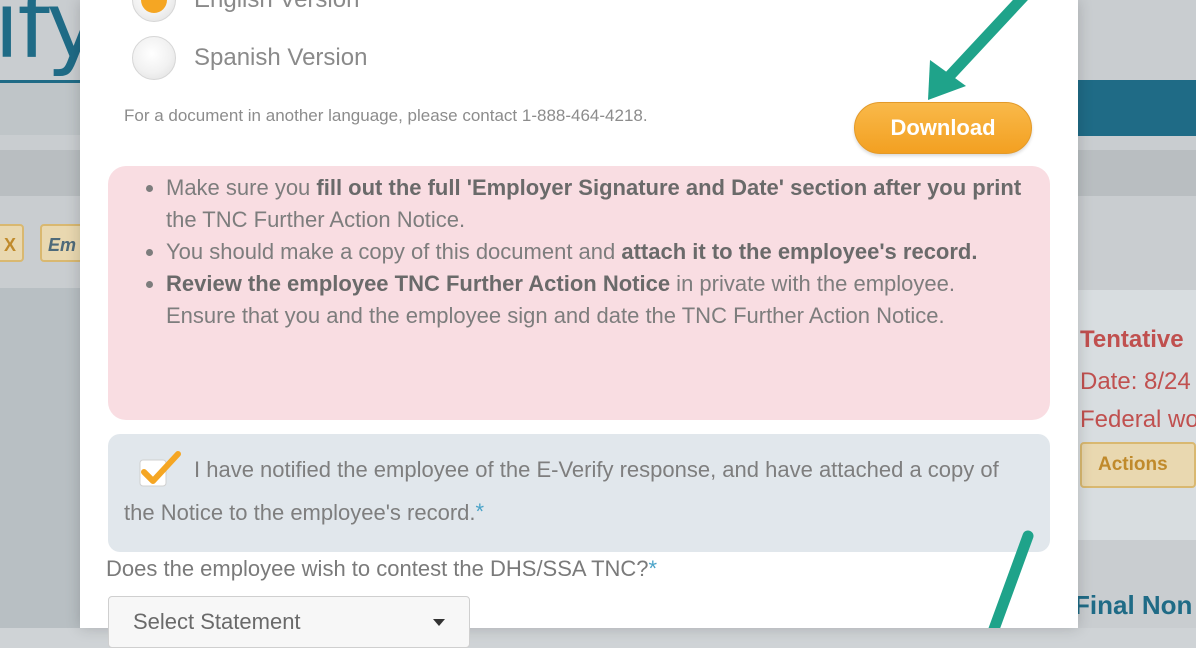  Describe the element at coordinates (1135, 381) in the screenshot. I see `case-date-label: Date: 8/24` at that location.